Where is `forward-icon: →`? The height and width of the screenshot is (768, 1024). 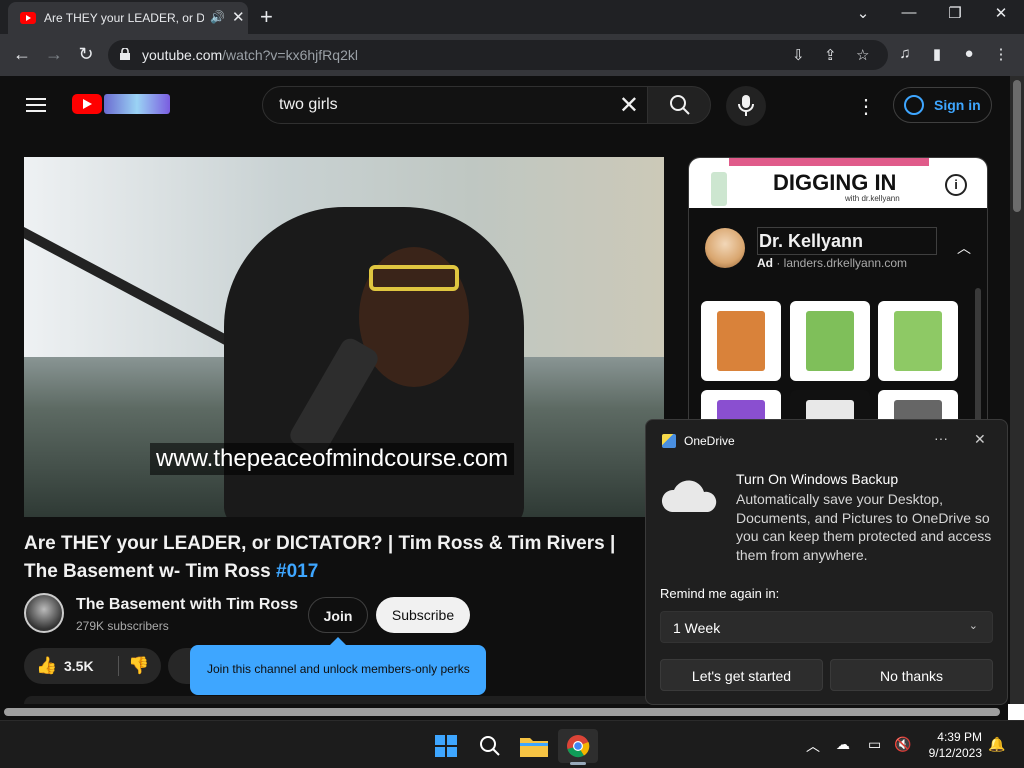 forward-icon: → is located at coordinates (54, 54).